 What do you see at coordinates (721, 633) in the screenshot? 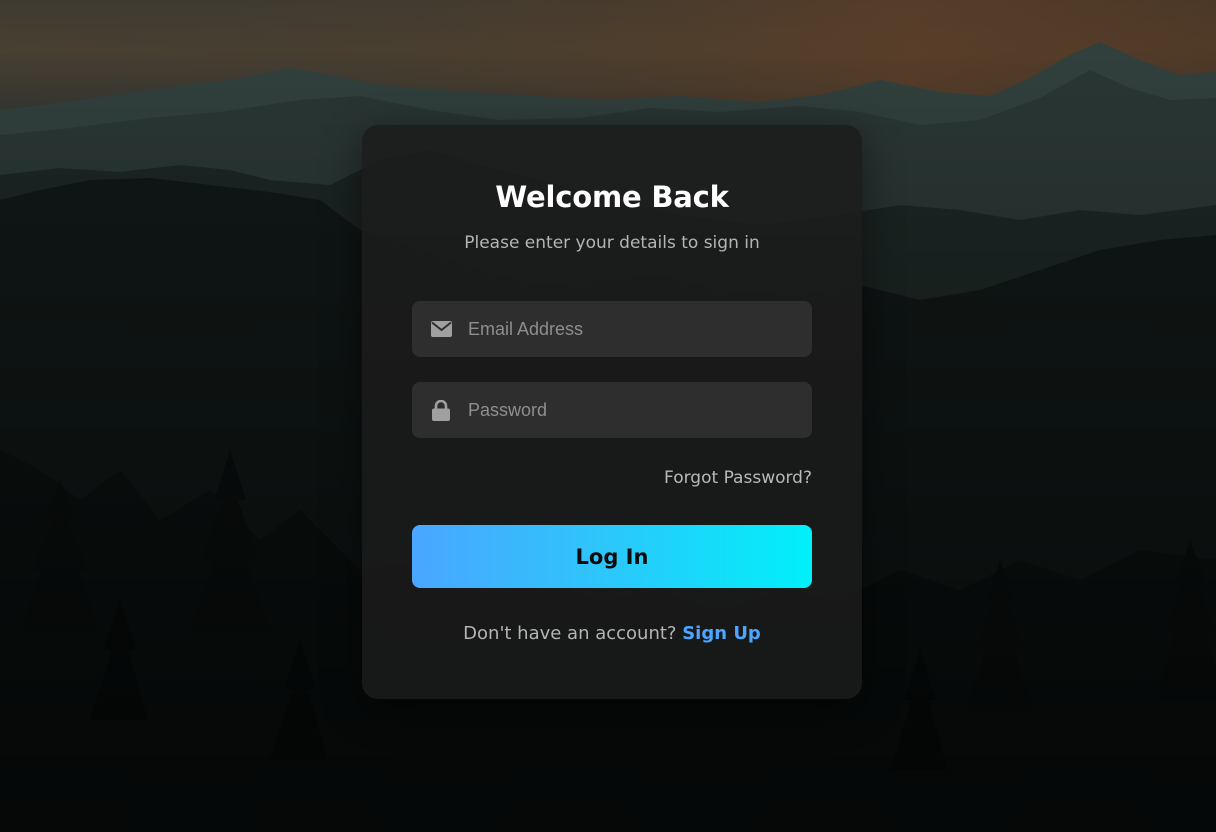
I see `signup-link: Sign Up` at bounding box center [721, 633].